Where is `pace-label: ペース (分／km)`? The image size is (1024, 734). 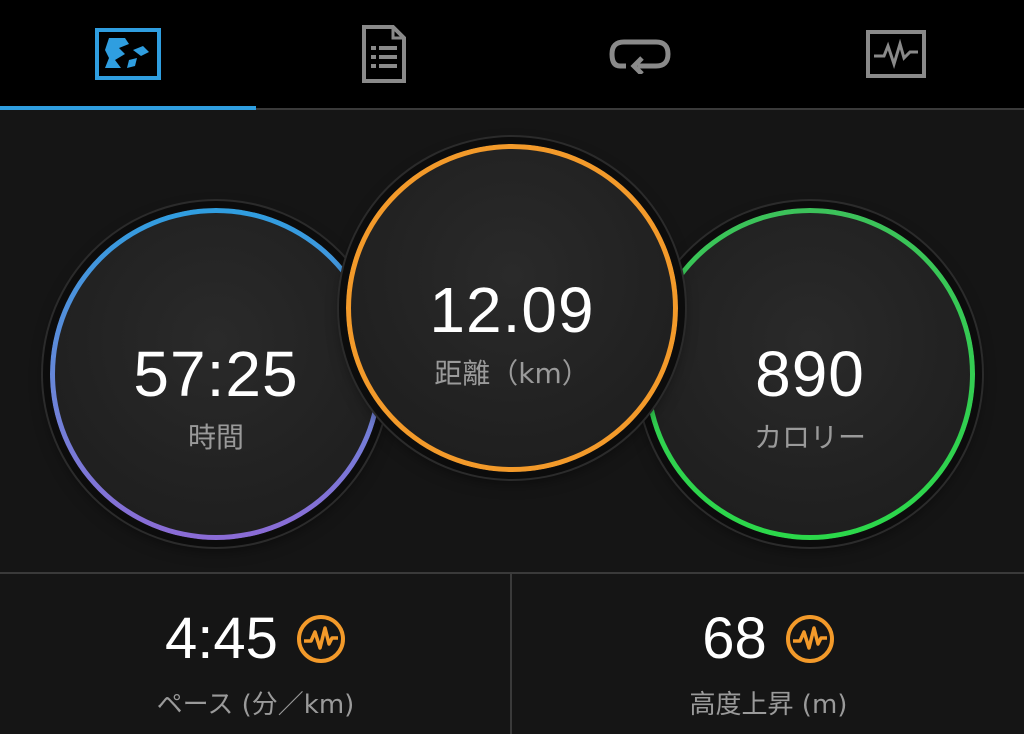
pace-label: ペース (分／km) is located at coordinates (255, 705).